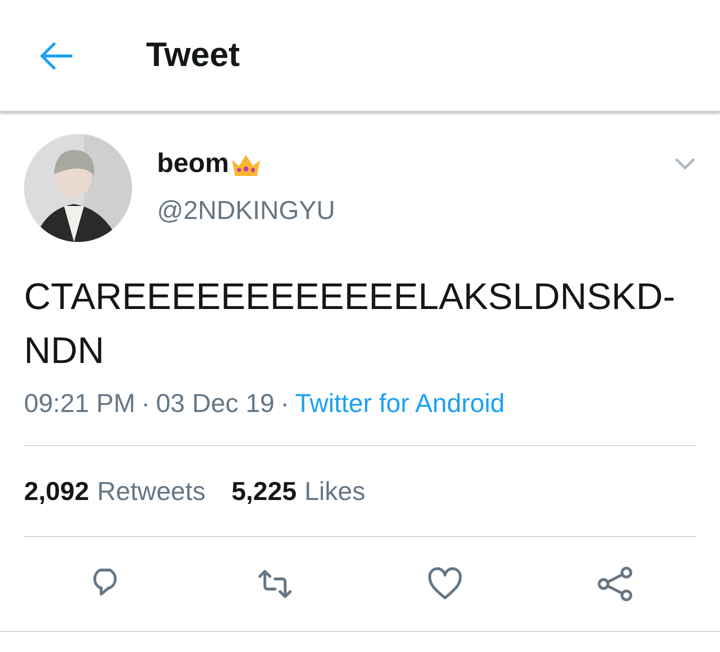  What do you see at coordinates (215, 403) in the screenshot?
I see `tweet-date: 03 Dec 19` at bounding box center [215, 403].